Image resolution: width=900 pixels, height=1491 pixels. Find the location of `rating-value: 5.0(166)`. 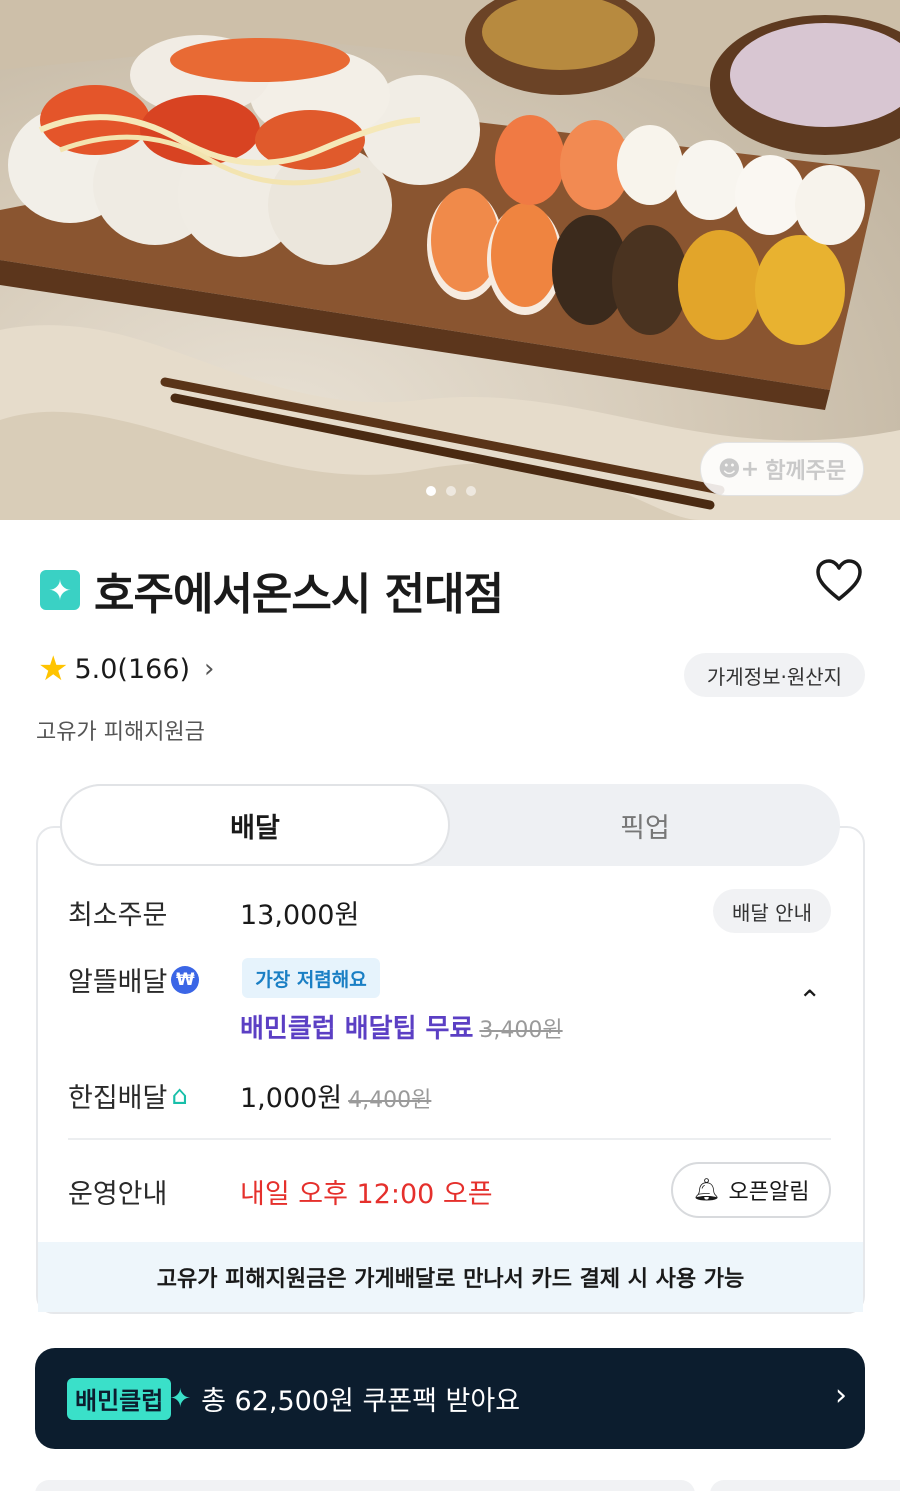

rating-value: 5.0(166) is located at coordinates (132, 669).